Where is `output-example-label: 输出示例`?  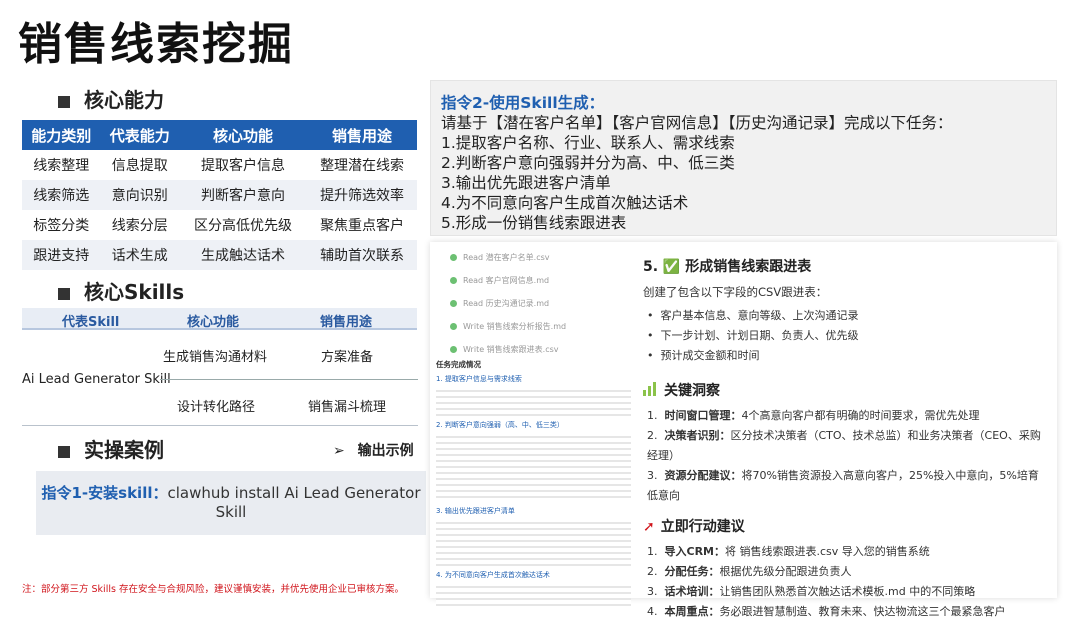 output-example-label: 输出示例 is located at coordinates (385, 451).